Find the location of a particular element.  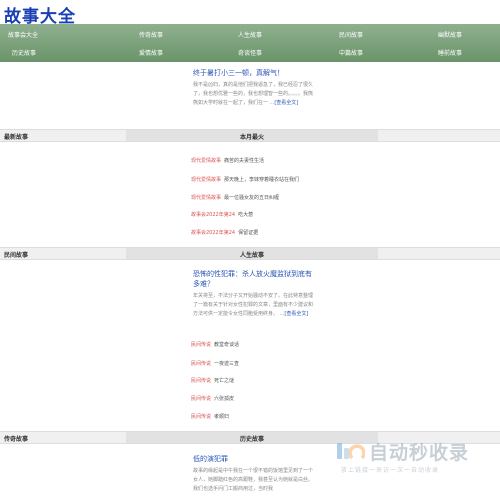

nav-item-legend: 传奇故事 is located at coordinates (151, 34).